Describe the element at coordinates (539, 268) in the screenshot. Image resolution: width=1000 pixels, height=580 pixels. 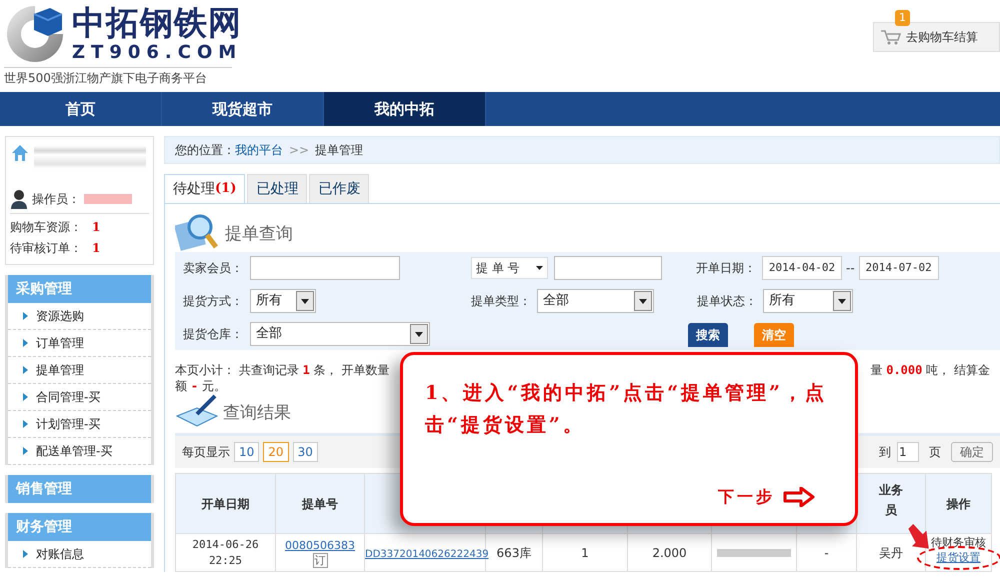
I see `caret-icon` at that location.